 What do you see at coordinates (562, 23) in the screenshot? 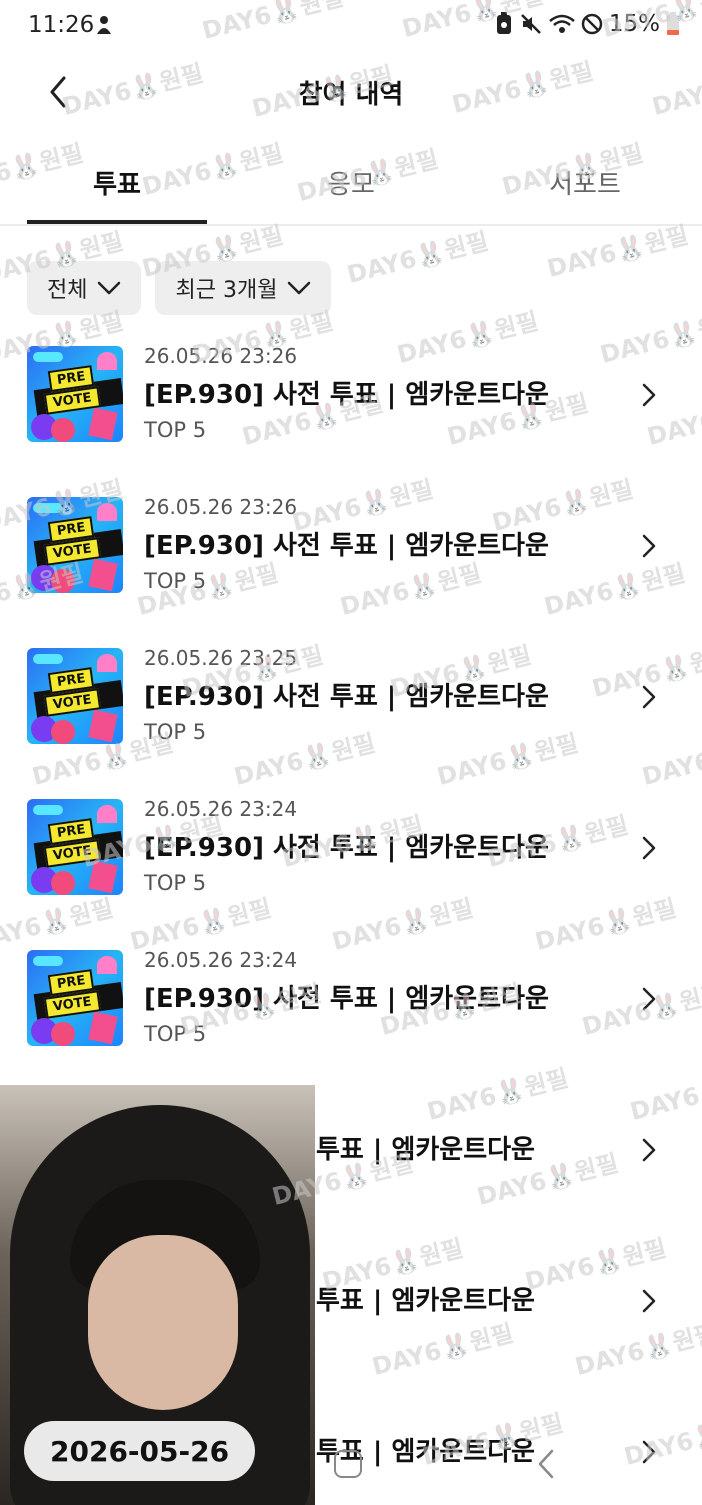
I see `wifi-icon` at bounding box center [562, 23].